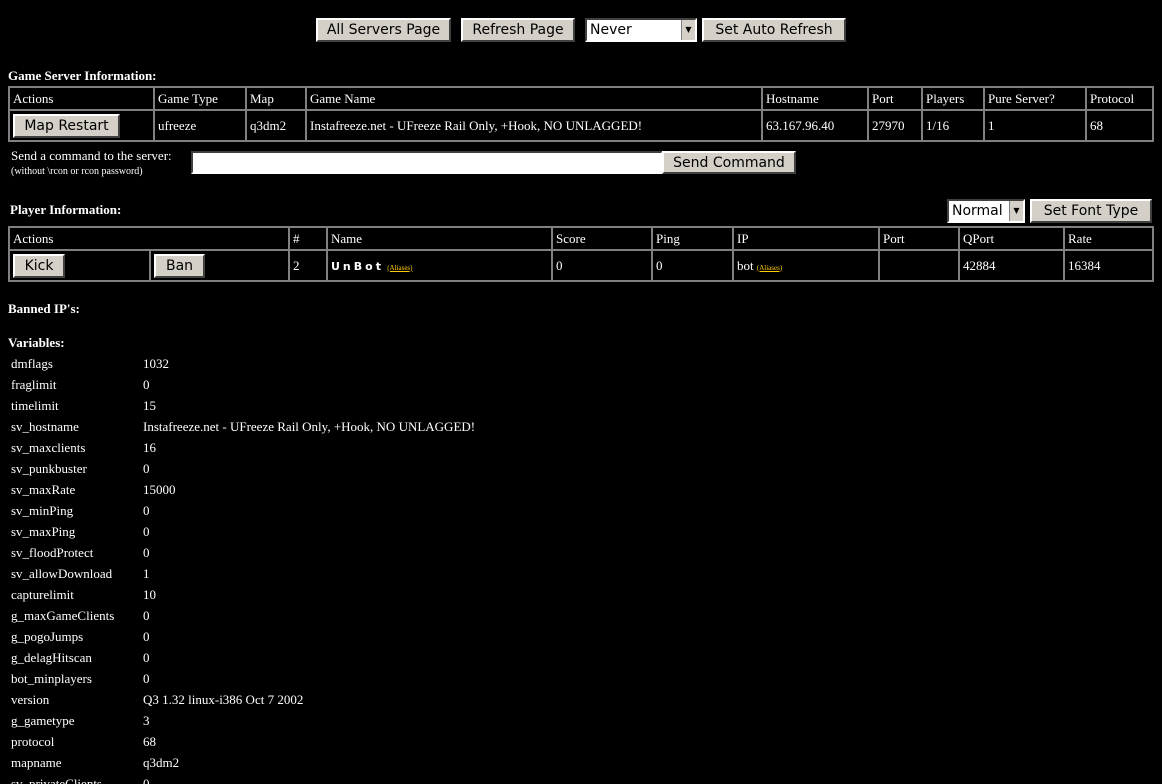 This screenshot has width=1162, height=784. I want to click on variable-name: sv_maxclients, so click(48, 447).